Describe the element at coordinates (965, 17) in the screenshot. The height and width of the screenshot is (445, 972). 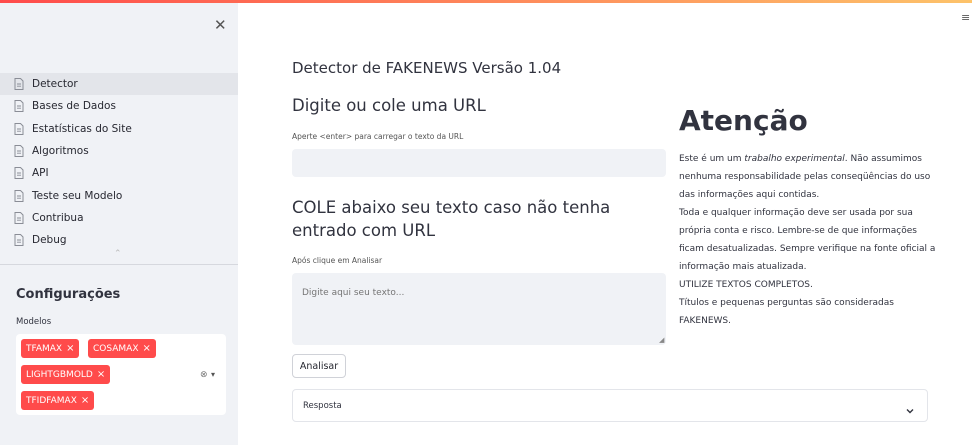
I see `hamburger-icon: ≡` at that location.